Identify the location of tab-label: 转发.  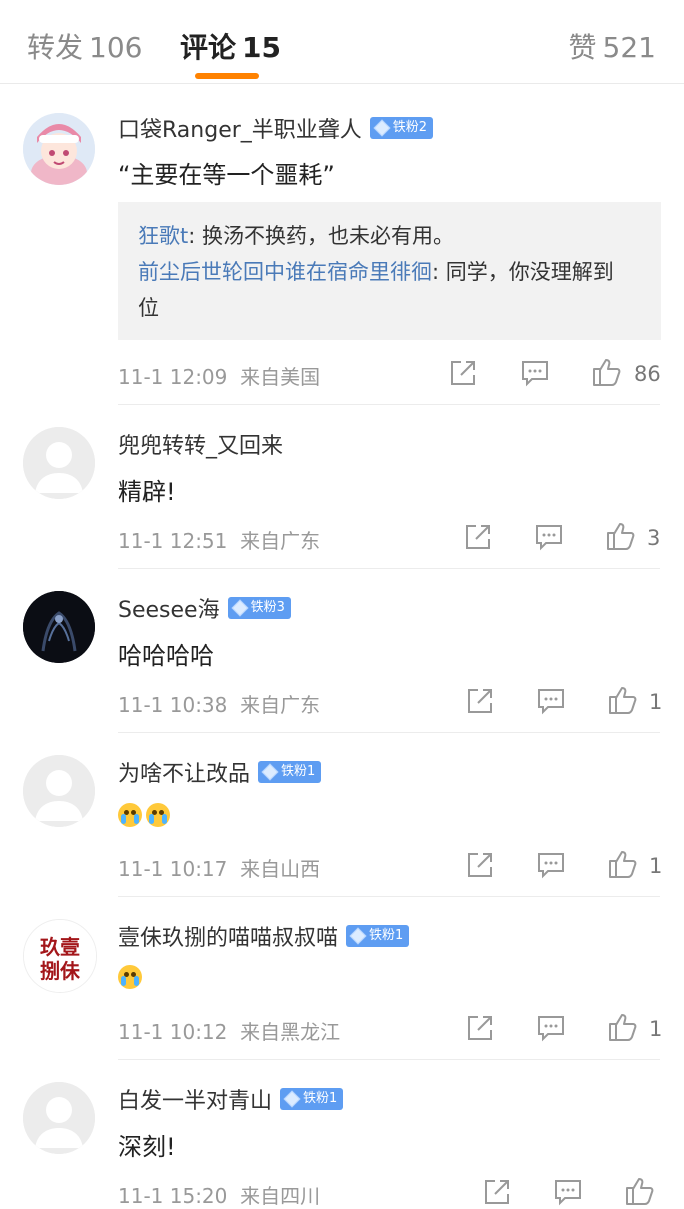
(55, 47).